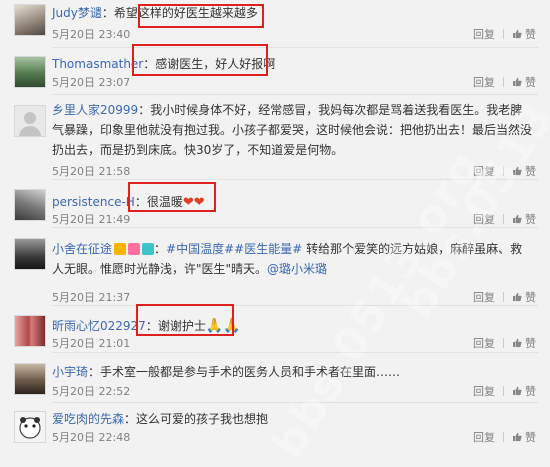 This screenshot has height=467, width=550. I want to click on comment-username: 小宇琦, so click(70, 372).